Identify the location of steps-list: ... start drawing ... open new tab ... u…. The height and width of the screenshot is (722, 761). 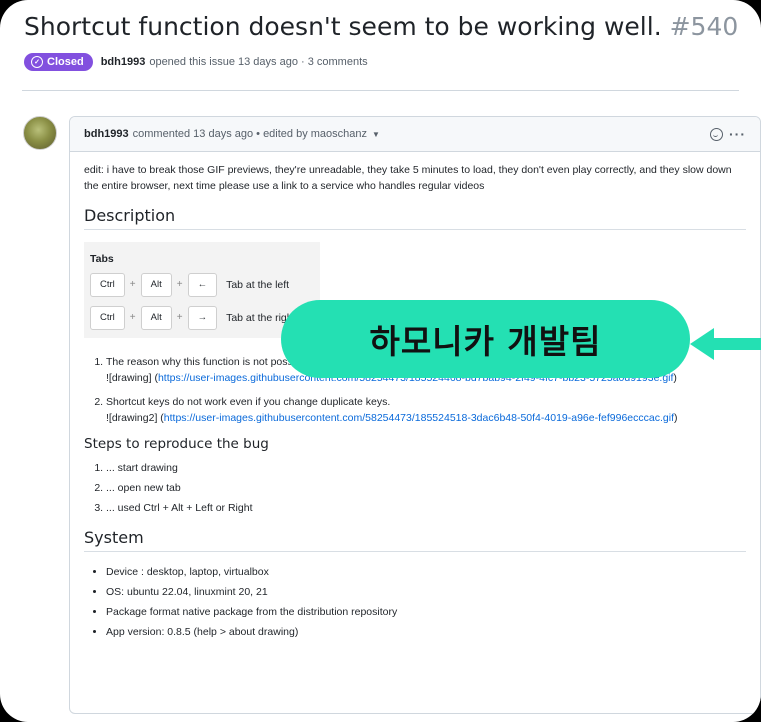
(415, 488).